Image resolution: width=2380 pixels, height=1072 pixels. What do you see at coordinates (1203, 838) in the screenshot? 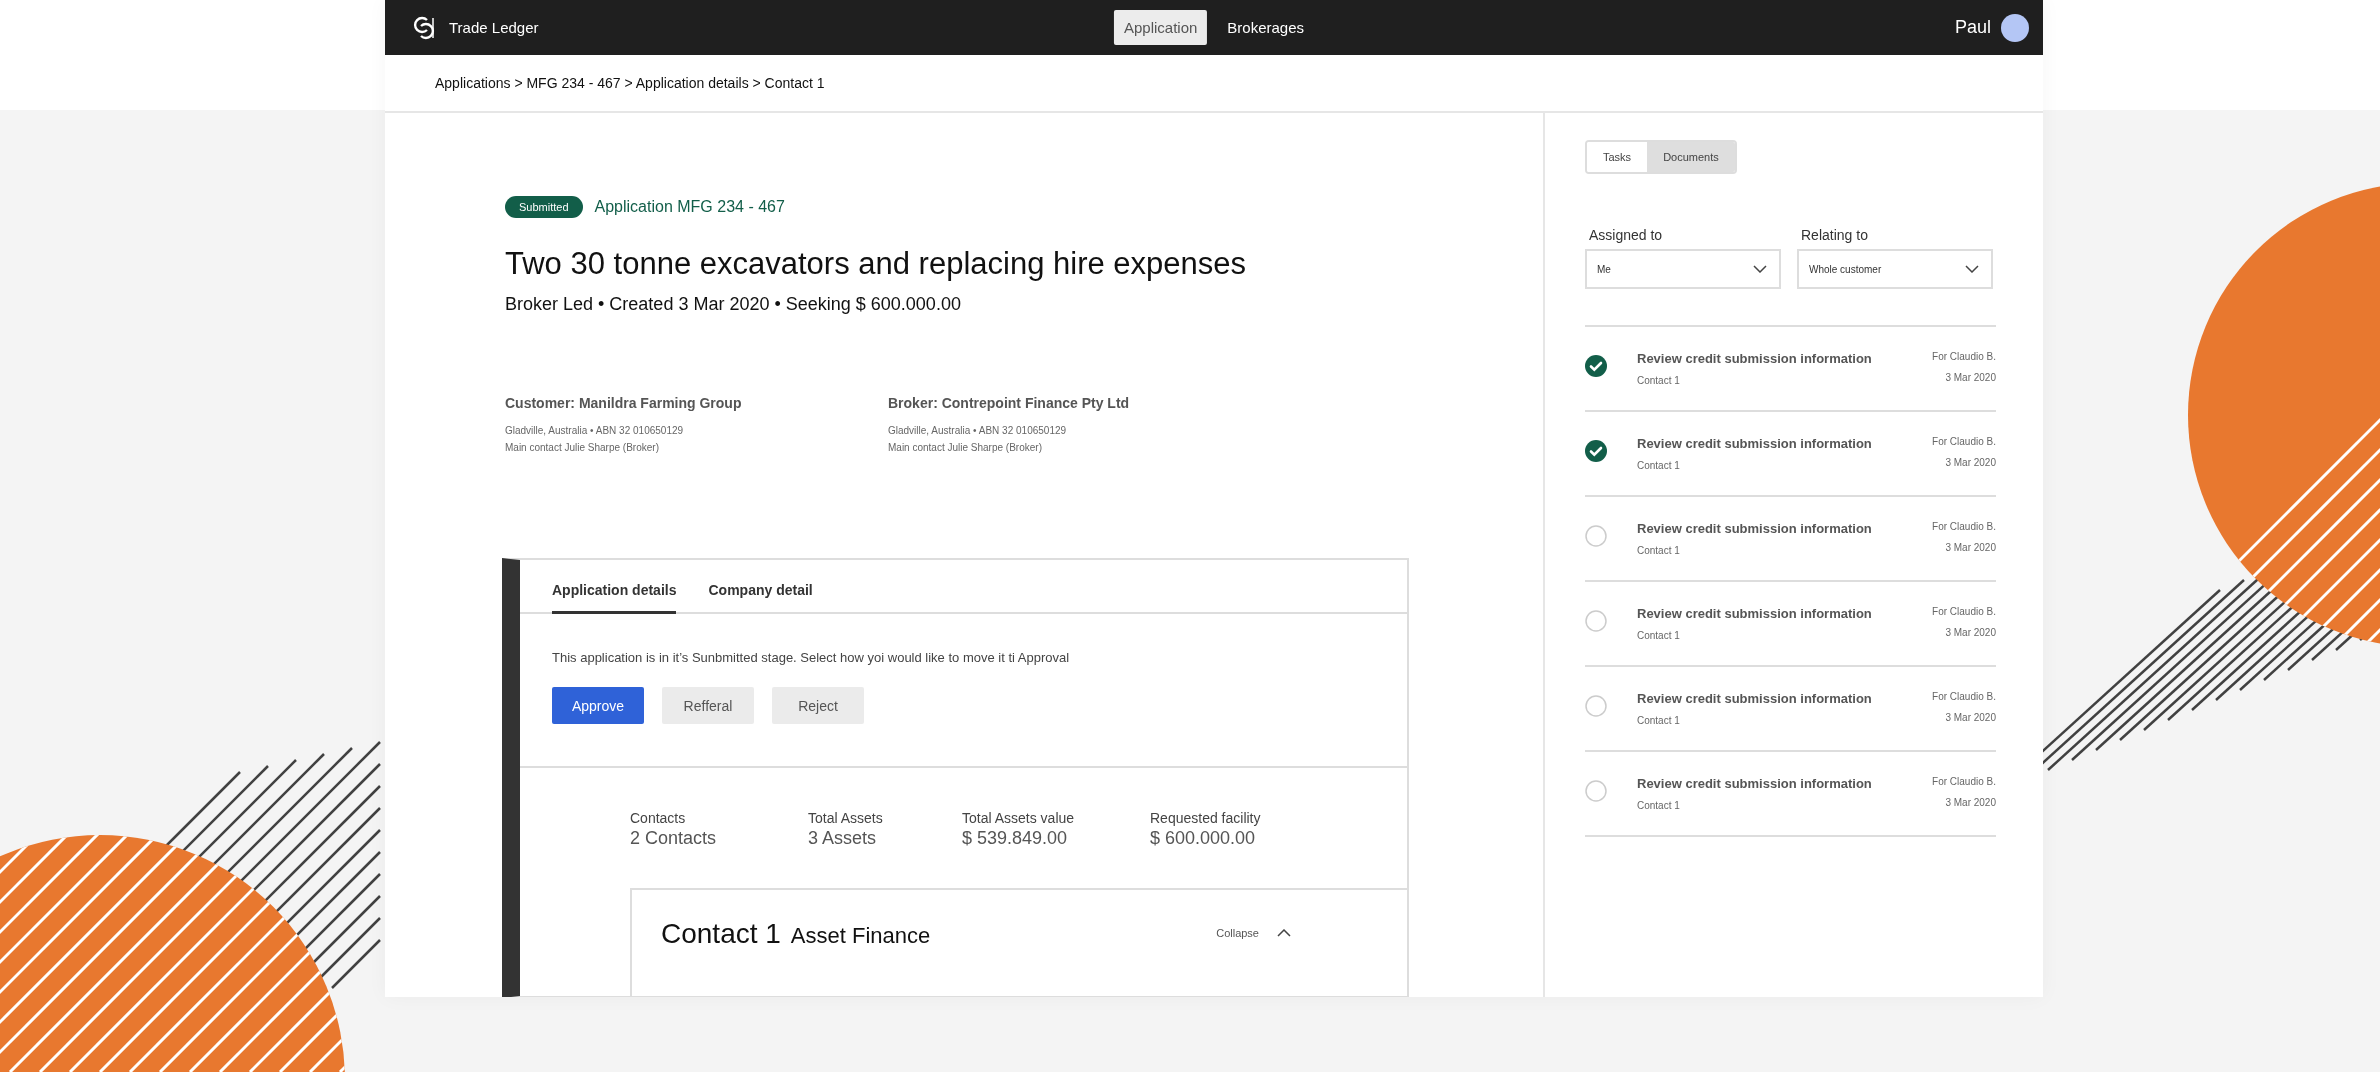
I see `stat-value: $ 600.000.00` at bounding box center [1203, 838].